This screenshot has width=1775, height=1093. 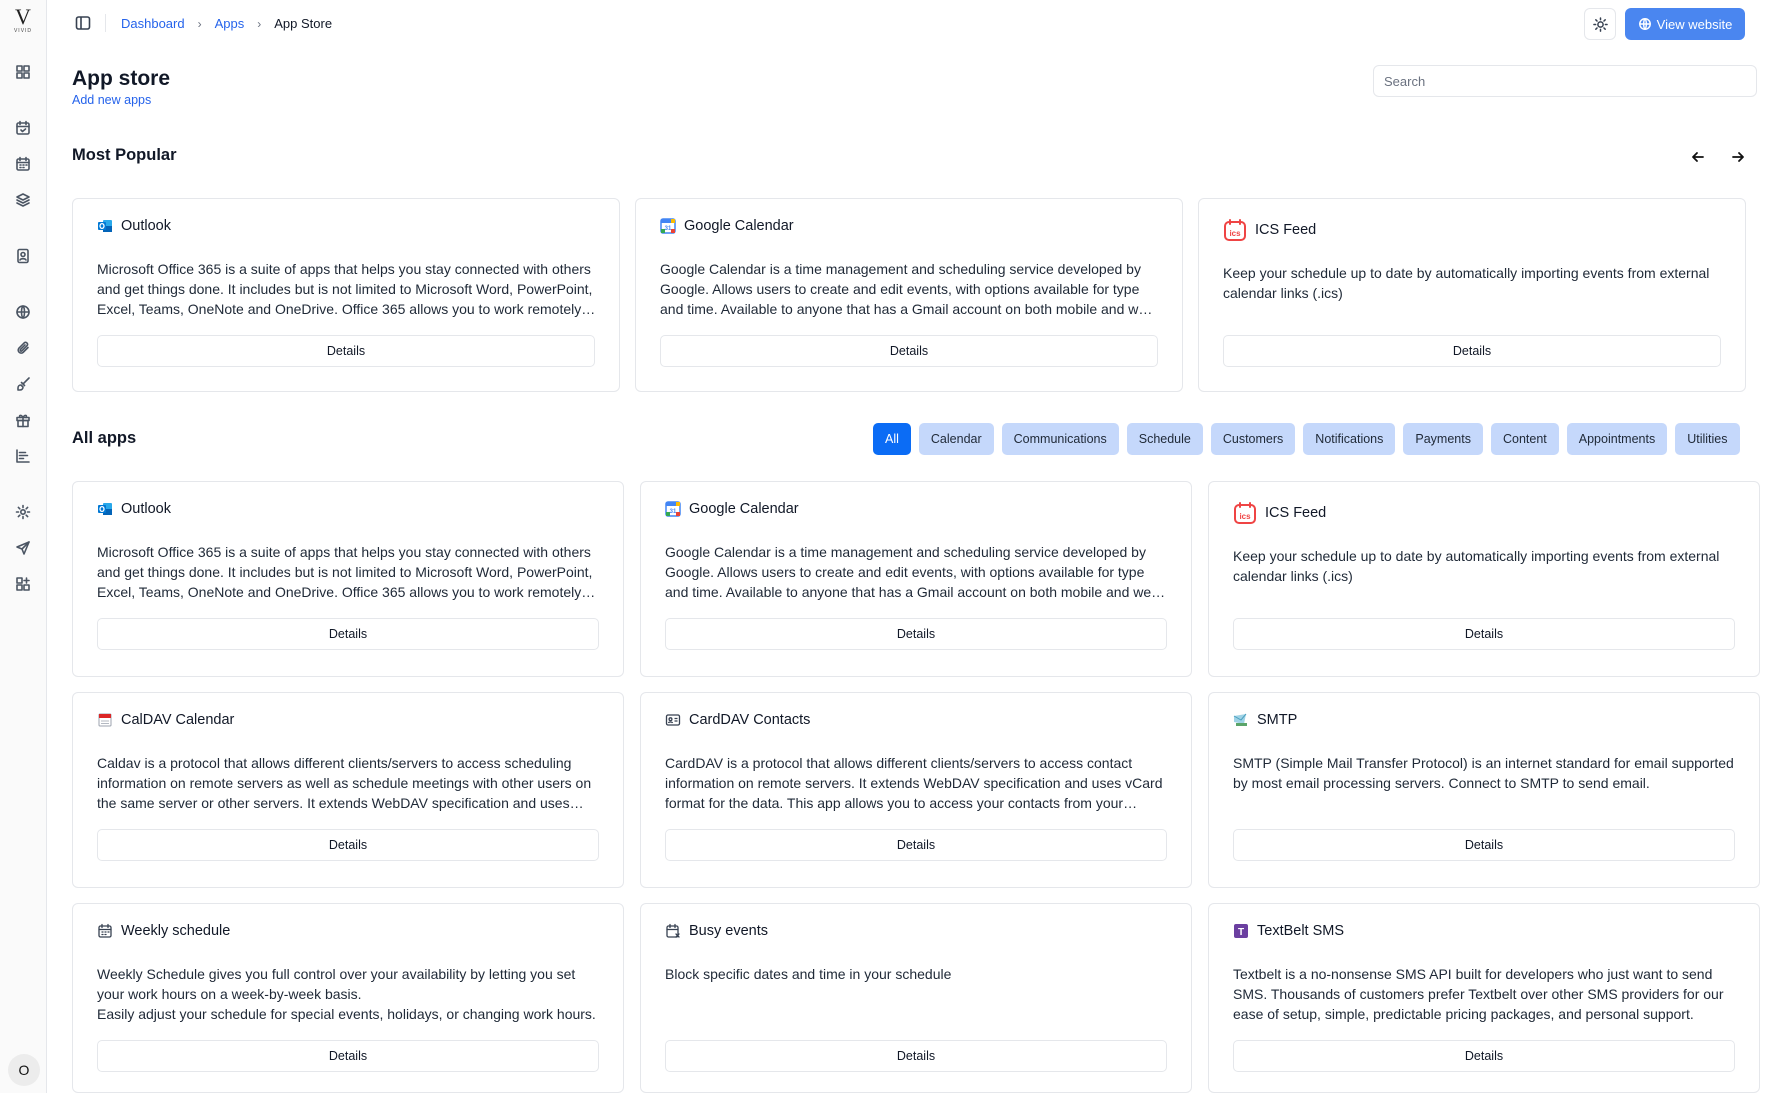 I want to click on contact-book-icon, so click(x=23, y=256).